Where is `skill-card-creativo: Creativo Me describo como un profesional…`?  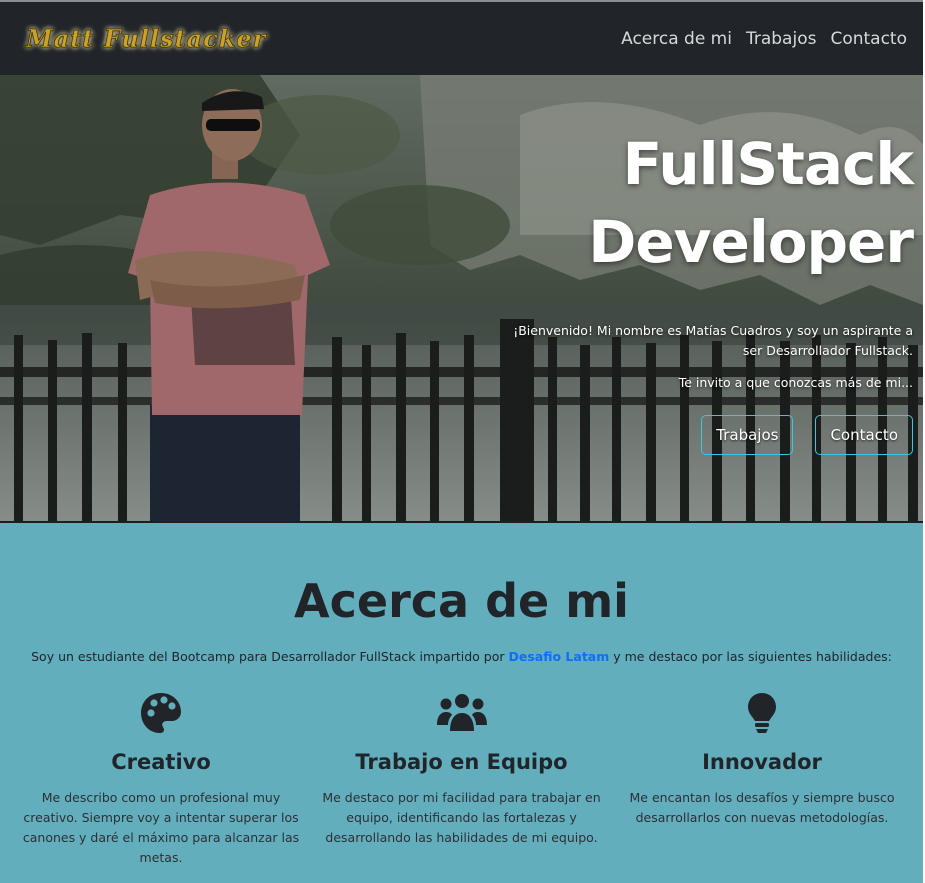
skill-card-creativo: Creativo Me describo como un profesional… is located at coordinates (161, 779).